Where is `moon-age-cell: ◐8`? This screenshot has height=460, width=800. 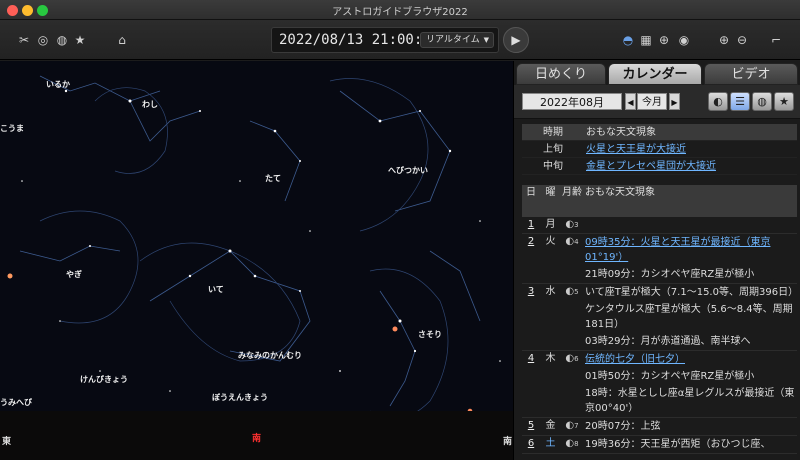 moon-age-cell: ◐8 is located at coordinates (572, 444).